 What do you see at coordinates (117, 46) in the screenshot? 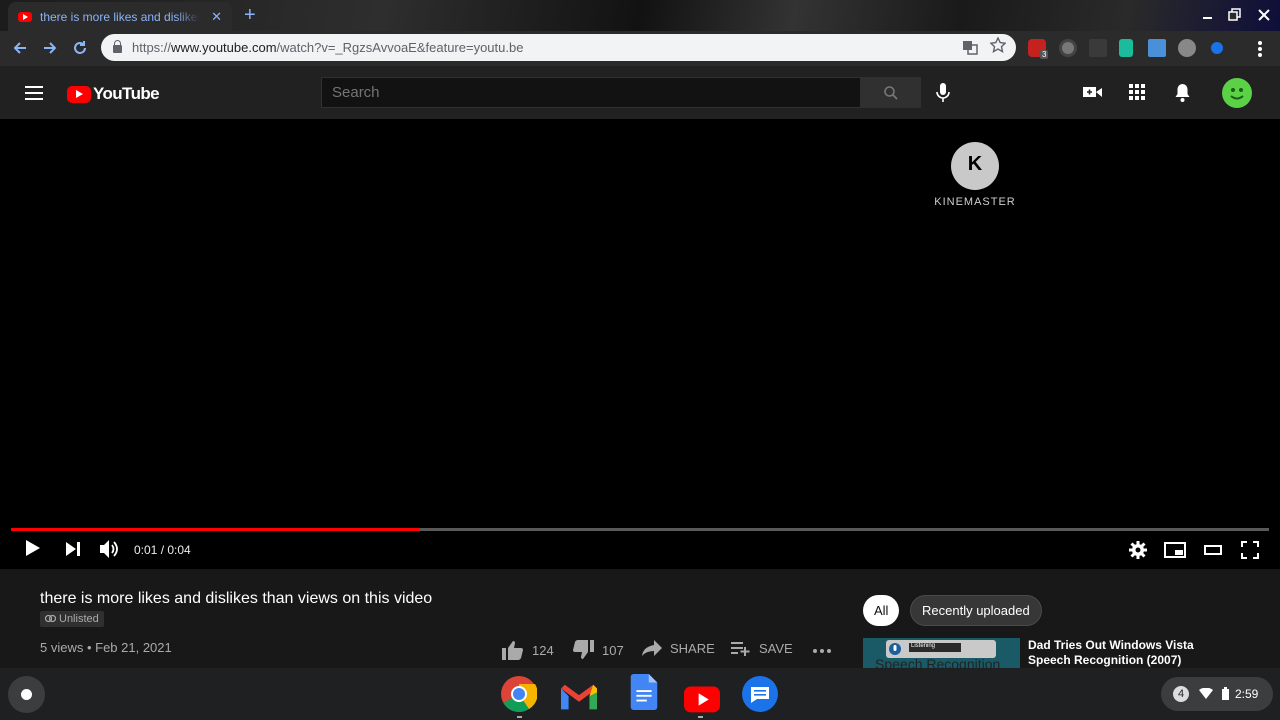
I see `lock-icon` at bounding box center [117, 46].